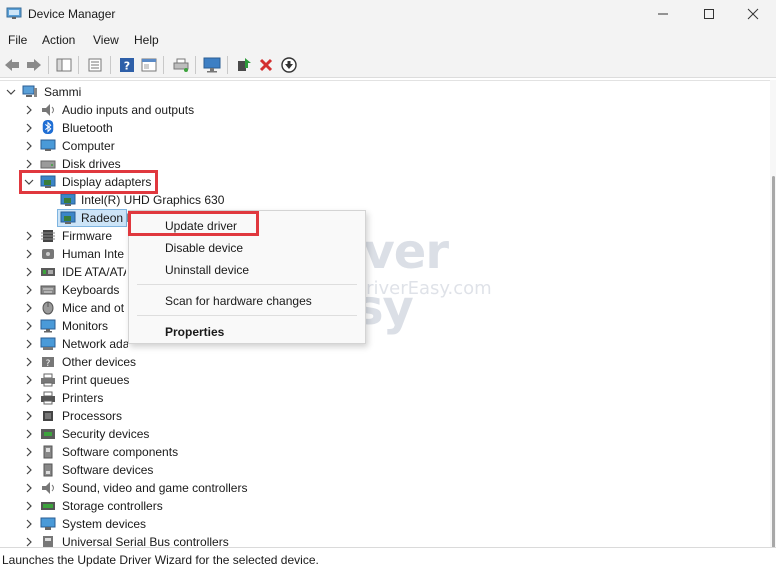  I want to click on minimize-button, so click(663, 14).